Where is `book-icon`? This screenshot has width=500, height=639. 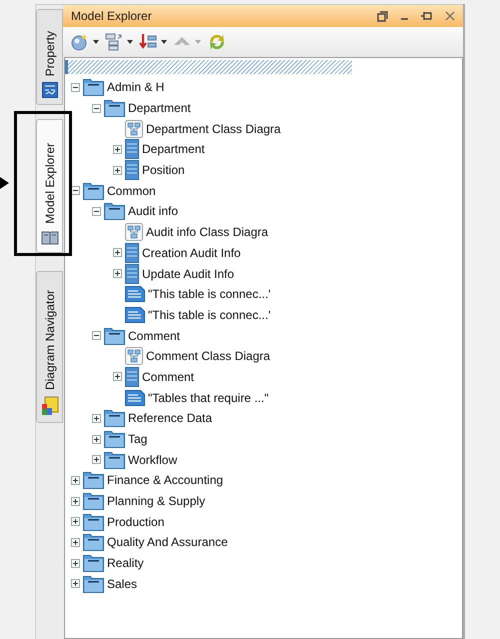 book-icon is located at coordinates (49, 238).